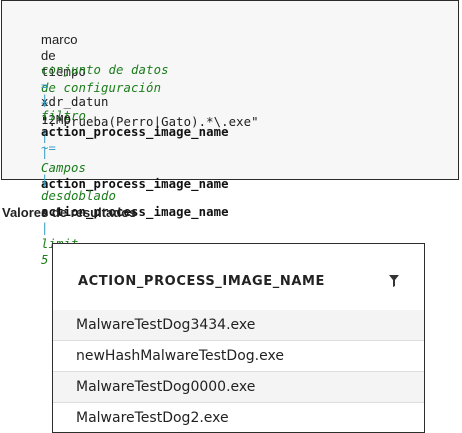  What do you see at coordinates (45, 260) in the screenshot?
I see `code-number: 5` at bounding box center [45, 260].